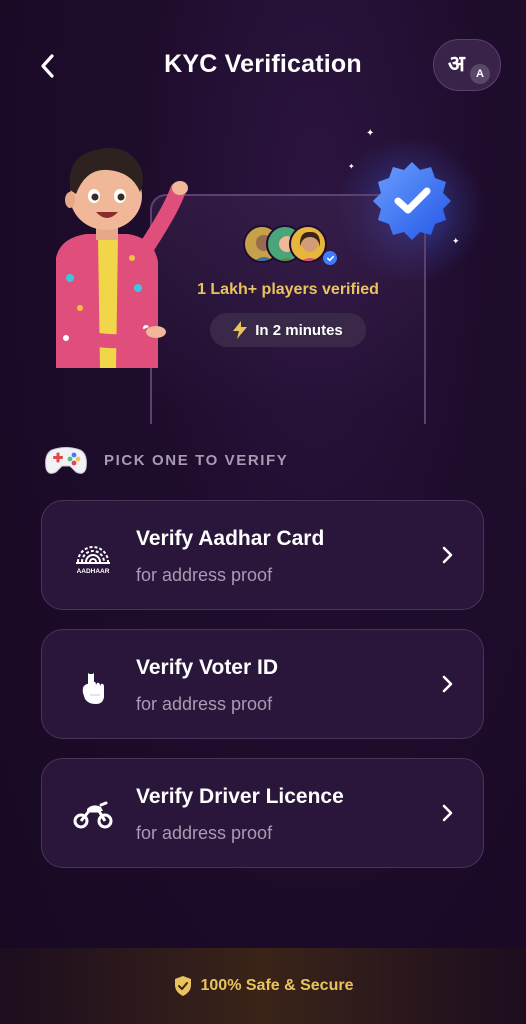  Describe the element at coordinates (207, 667) in the screenshot. I see `option-title: Verify Voter ID` at that location.